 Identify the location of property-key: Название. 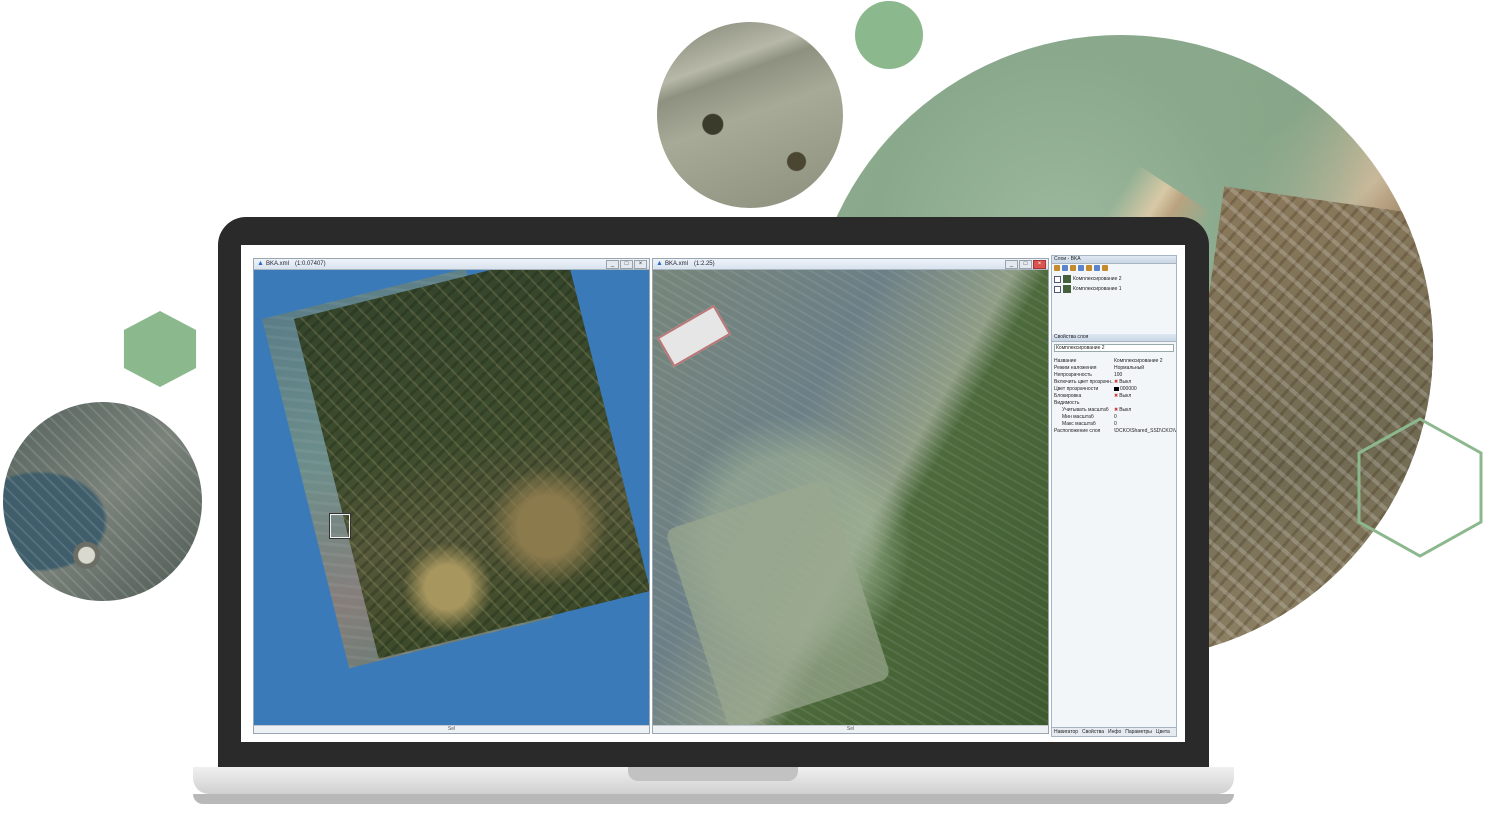
(1065, 361).